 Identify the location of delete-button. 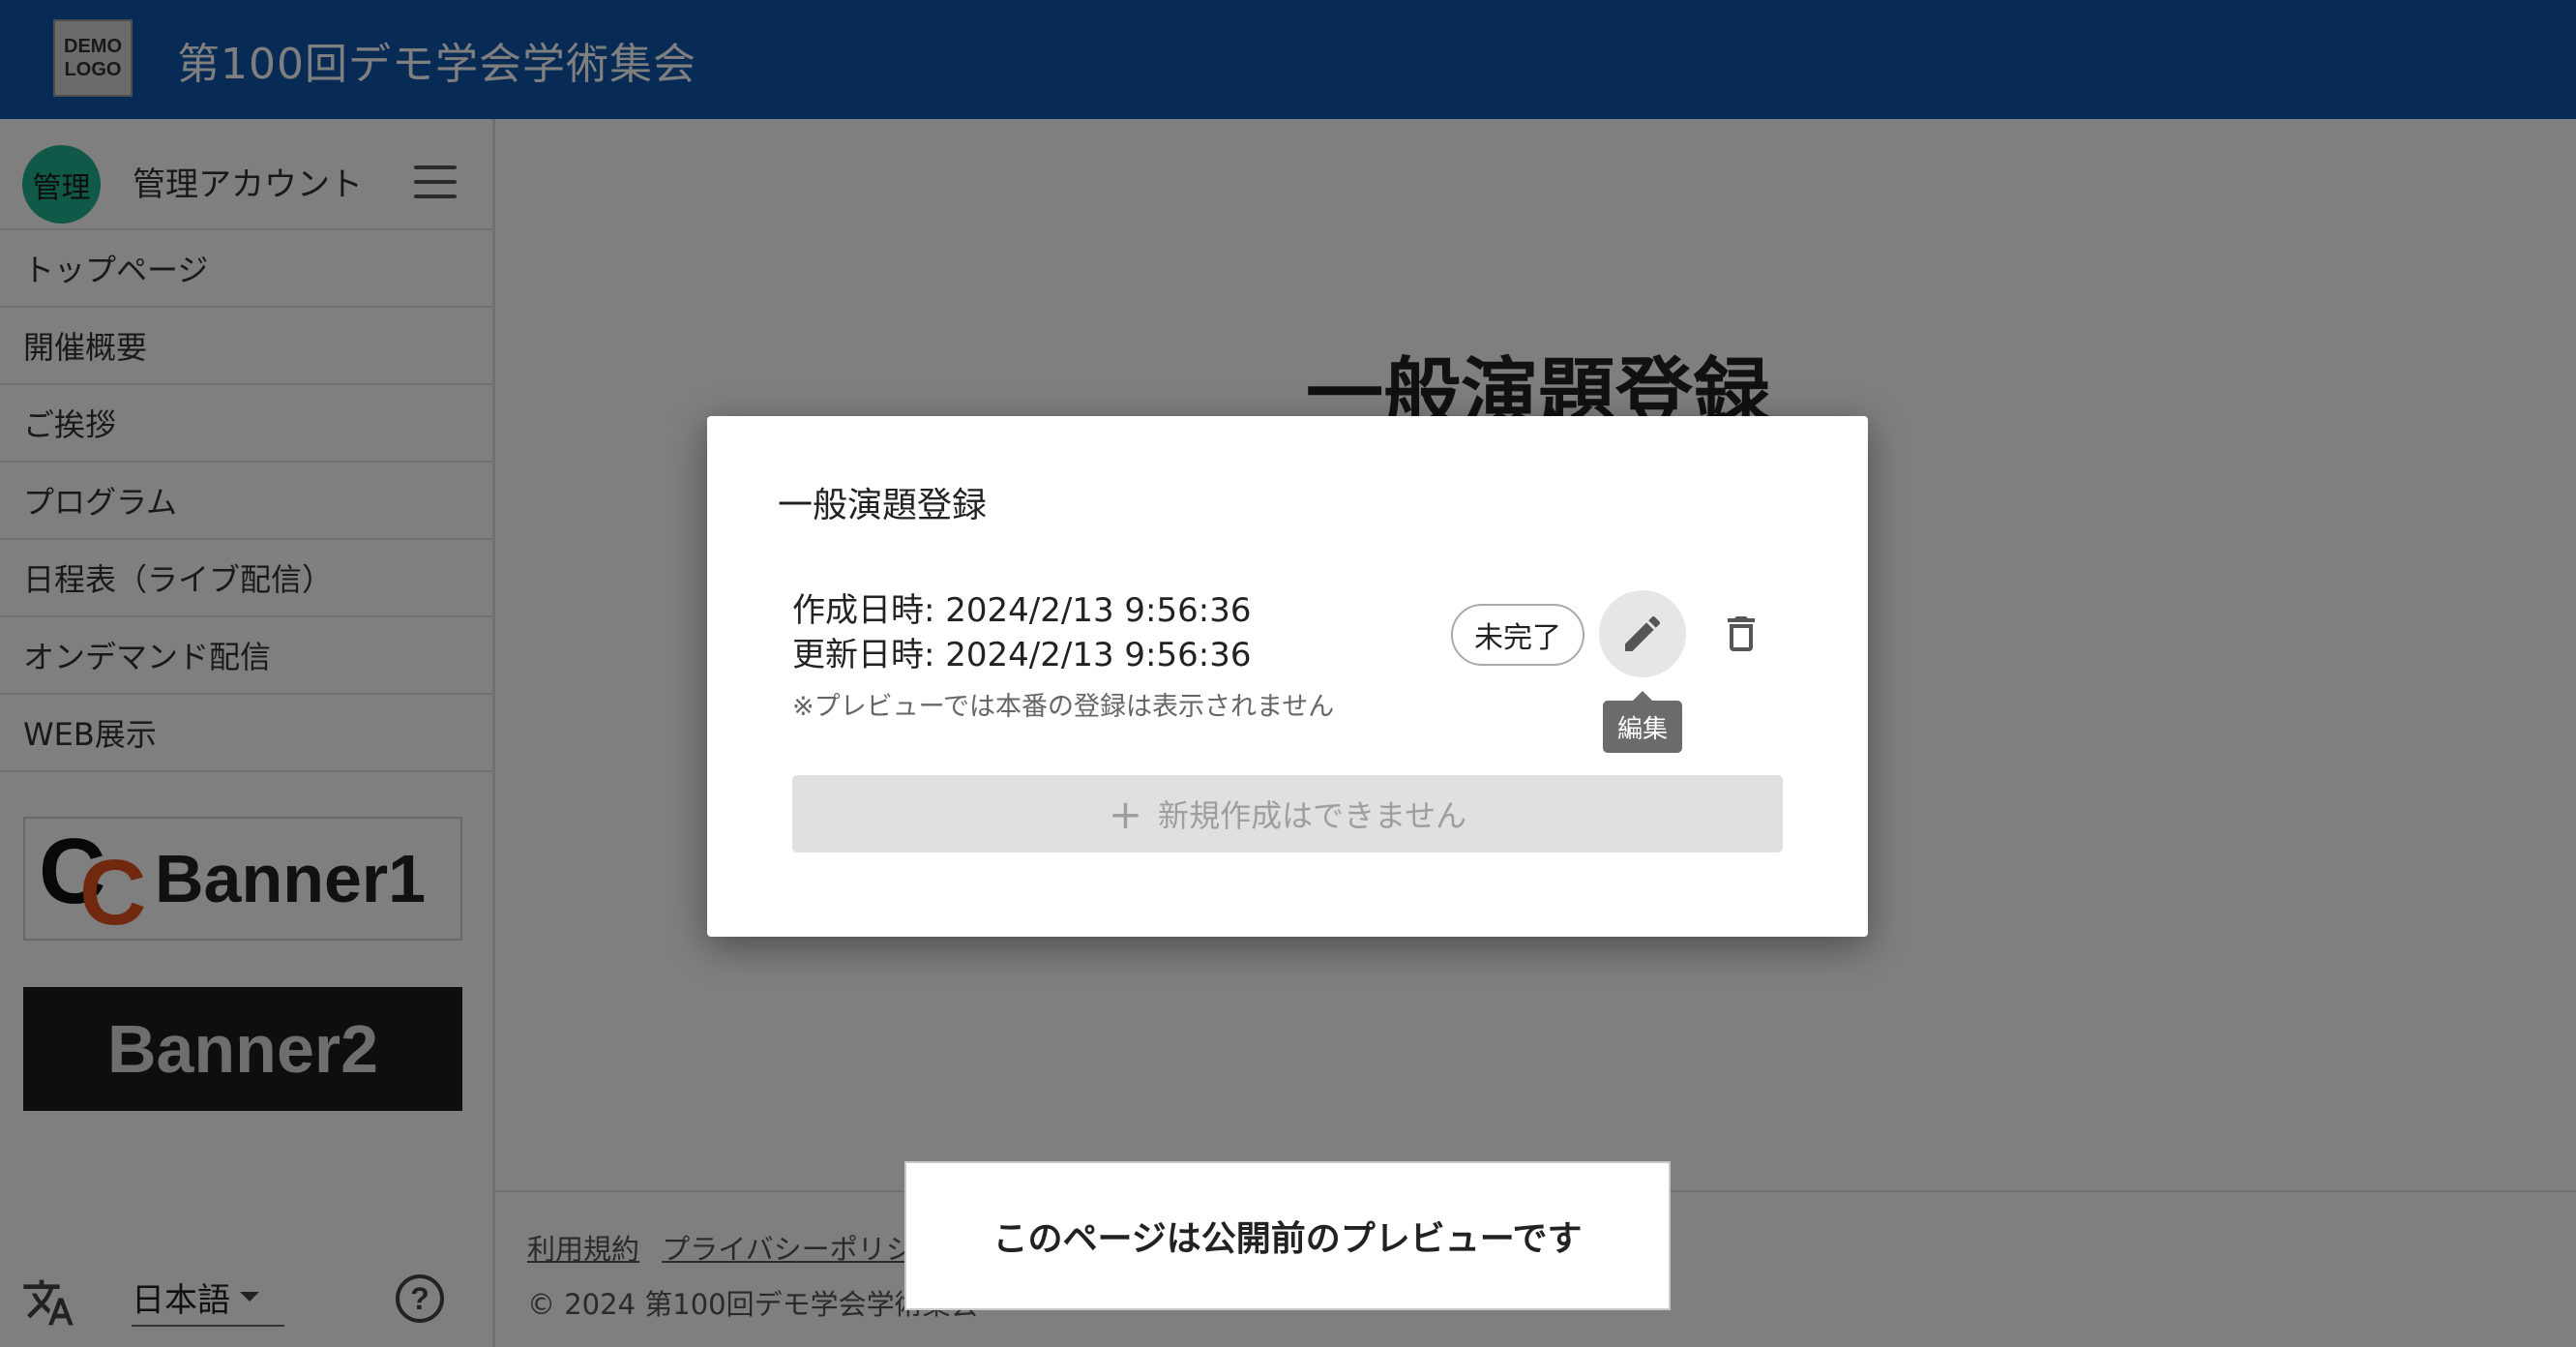
(1741, 633).